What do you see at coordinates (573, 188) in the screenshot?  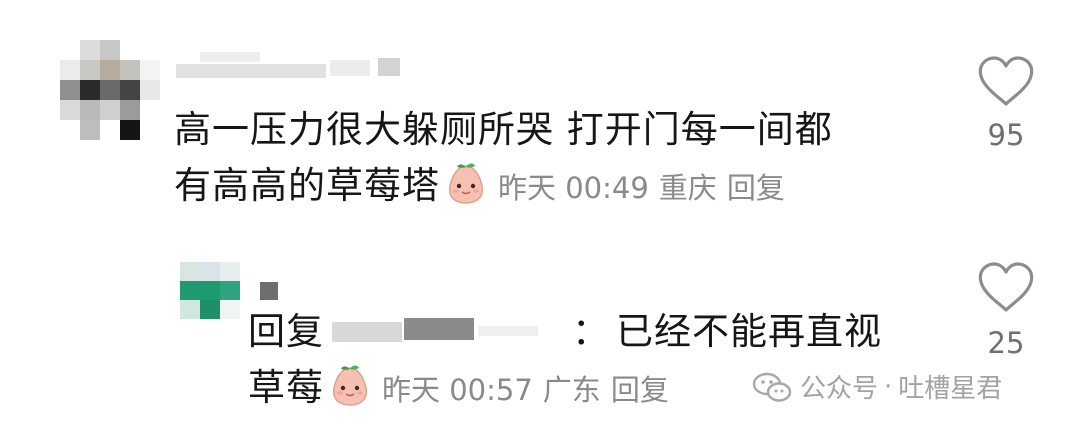 I see `comment-time: 昨天 00:49` at bounding box center [573, 188].